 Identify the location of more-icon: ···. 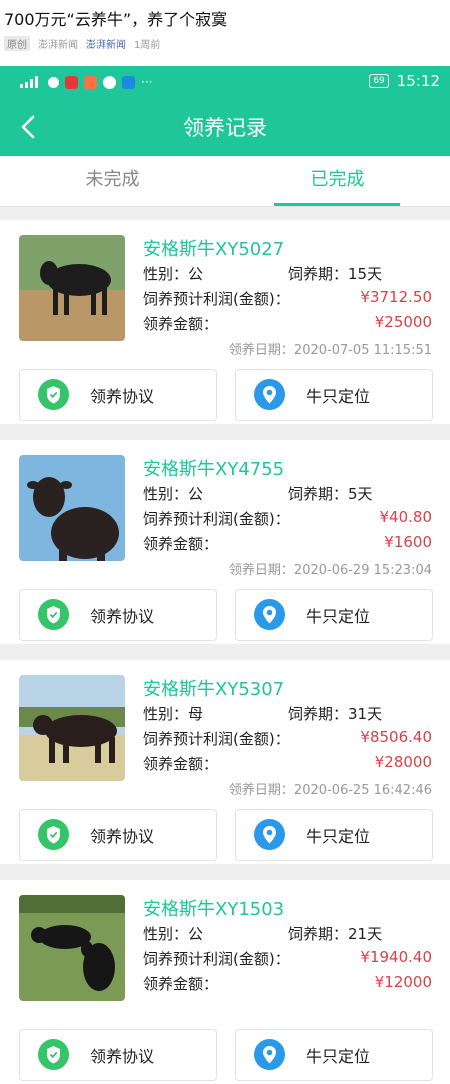
(147, 82).